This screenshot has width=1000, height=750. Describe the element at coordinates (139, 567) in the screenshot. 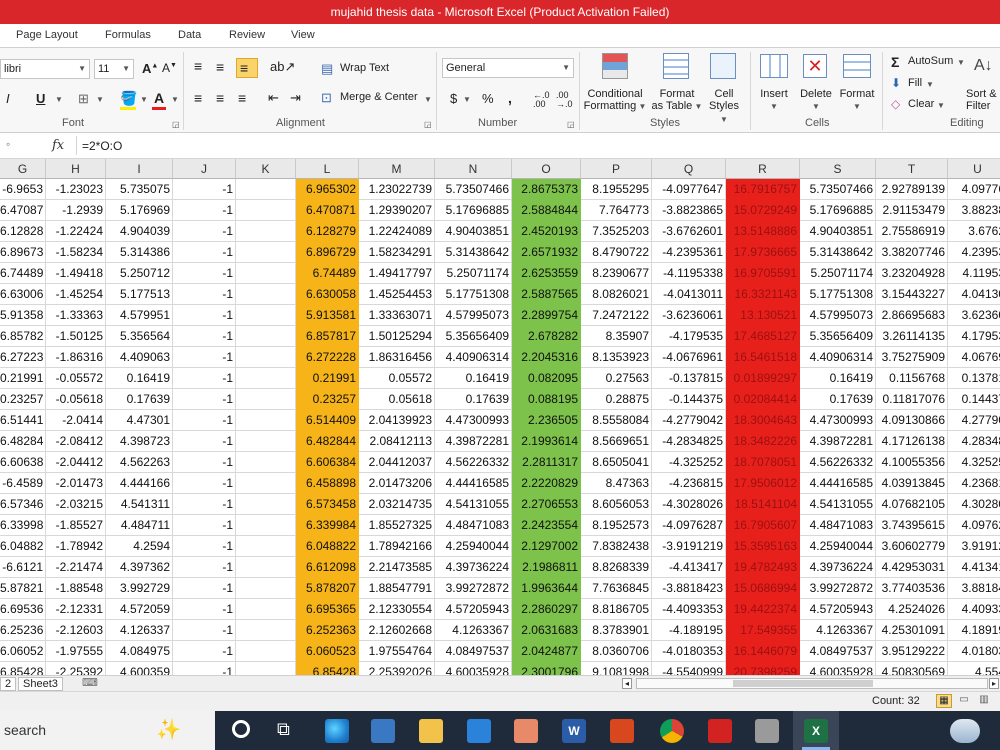

I see `cell-I-row-18: 4.397362` at that location.